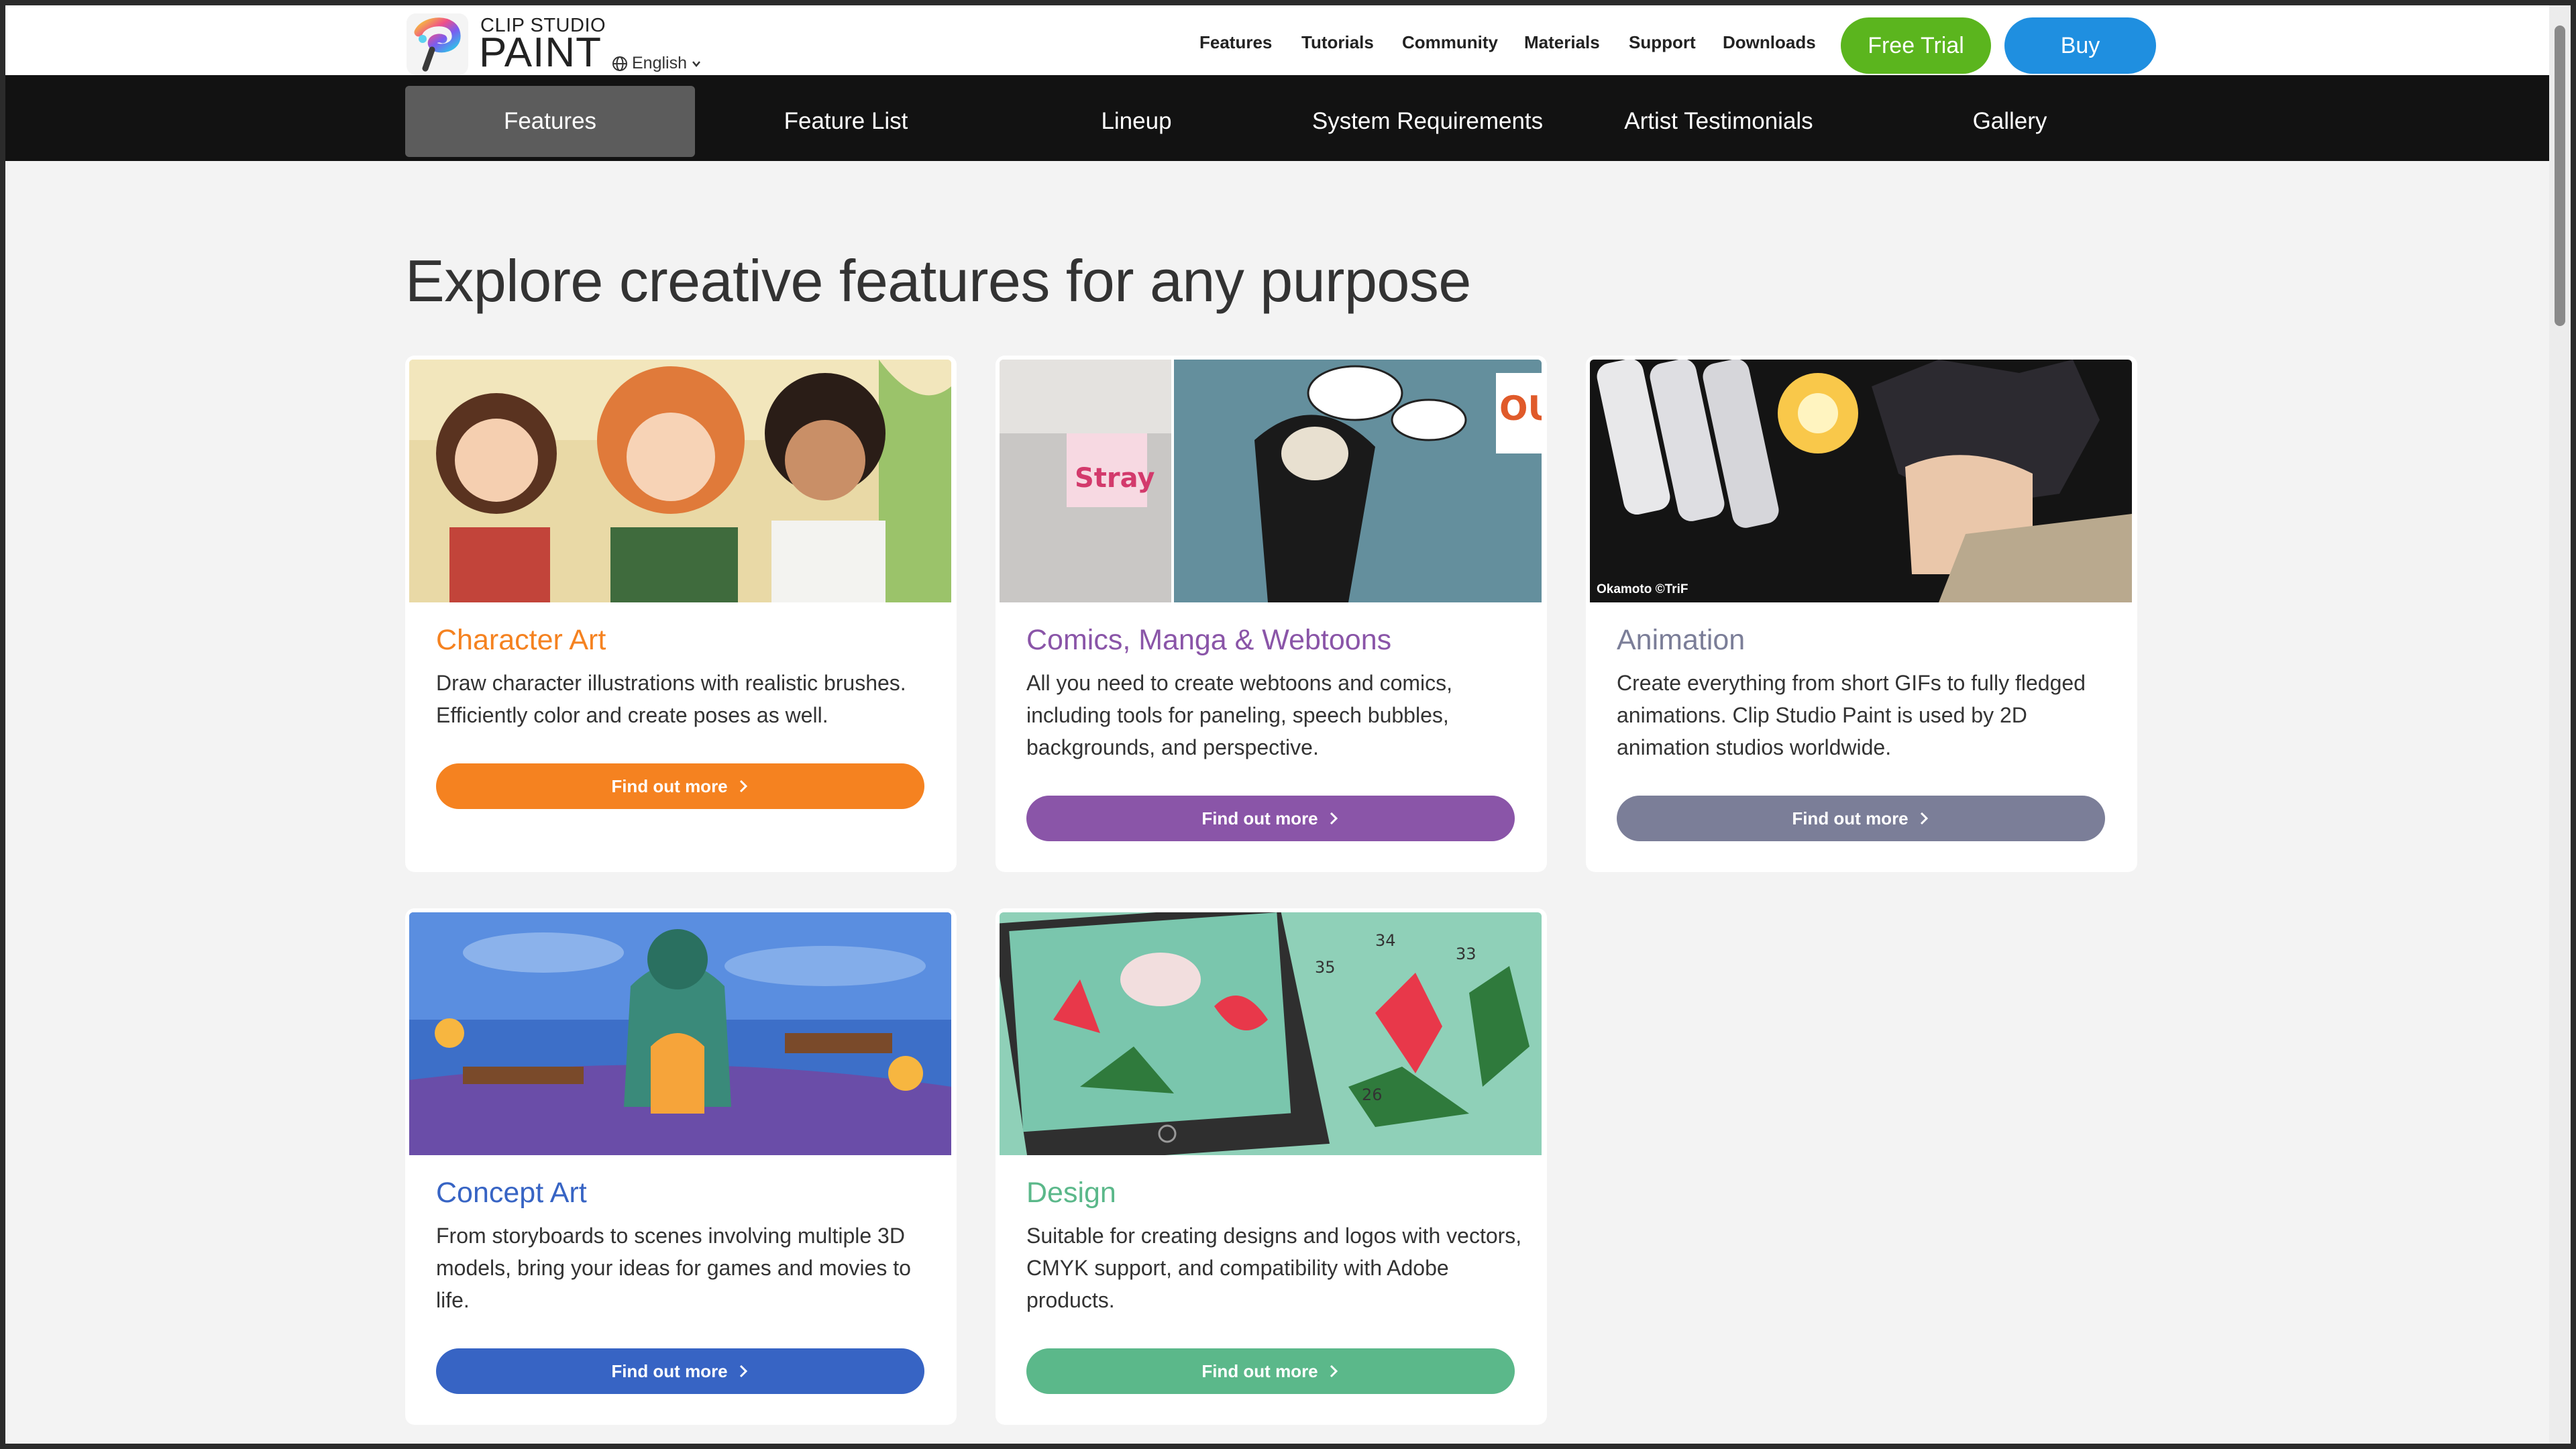 The image size is (2576, 1449). What do you see at coordinates (659, 63) in the screenshot?
I see `language-label: English` at bounding box center [659, 63].